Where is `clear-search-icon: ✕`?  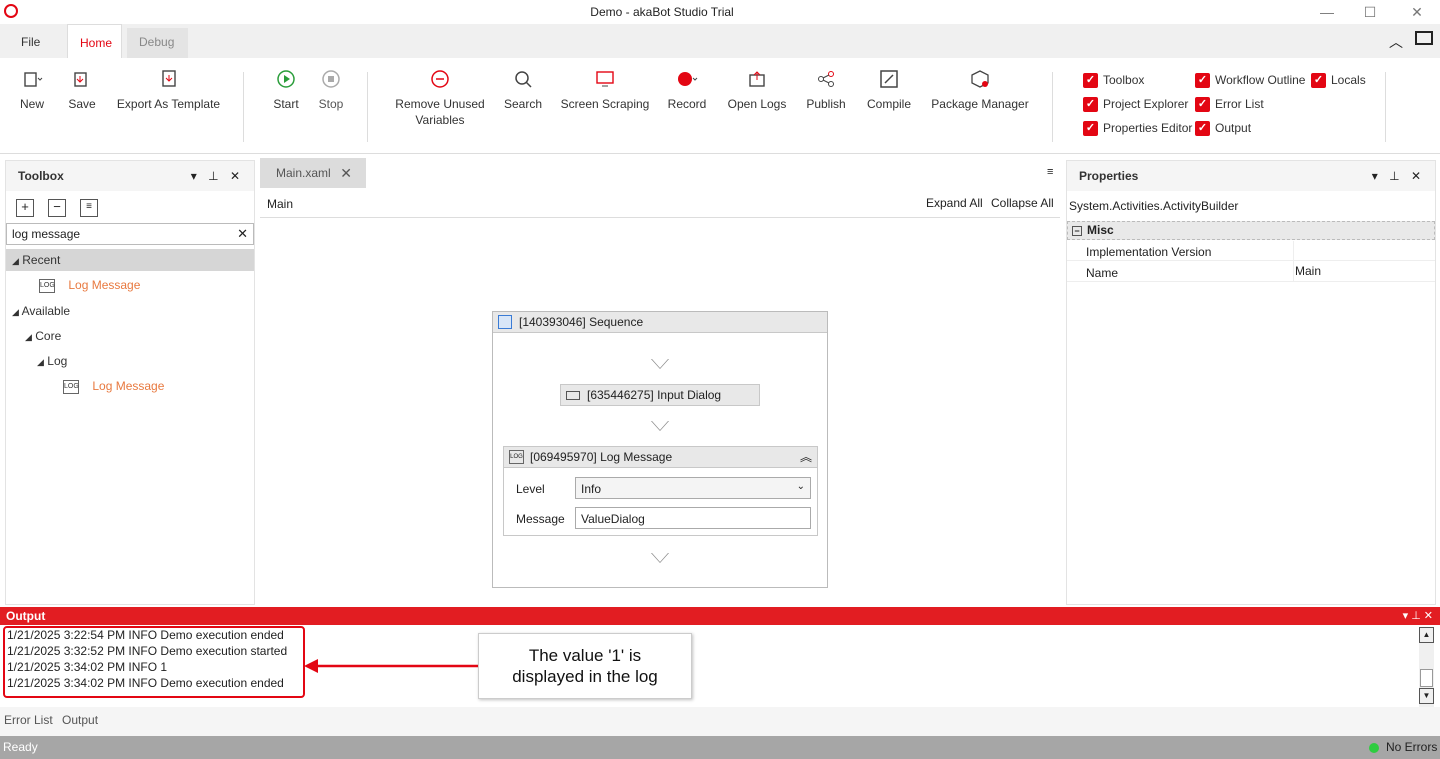
clear-search-icon: ✕ is located at coordinates (242, 234).